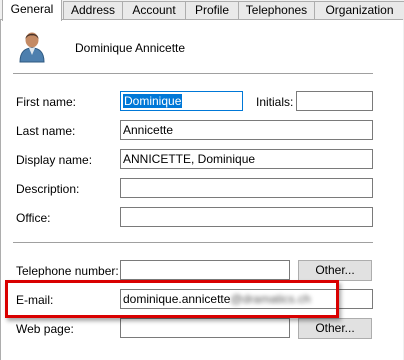 The image size is (404, 360). I want to click on email-domain-obscured: @dramatics.ch, so click(270, 299).